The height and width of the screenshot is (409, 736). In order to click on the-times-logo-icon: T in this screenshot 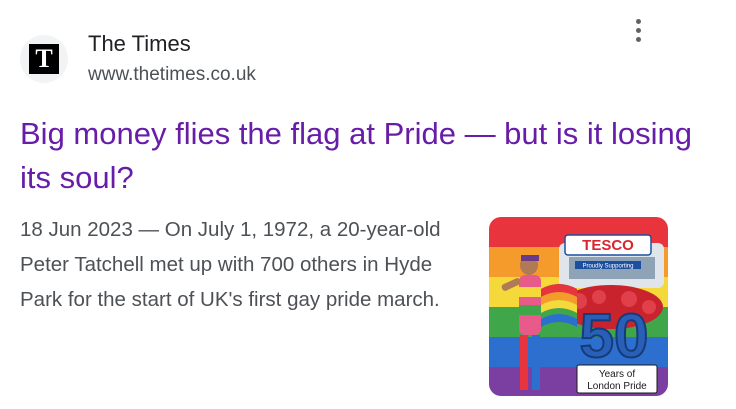, I will do `click(44, 59)`.